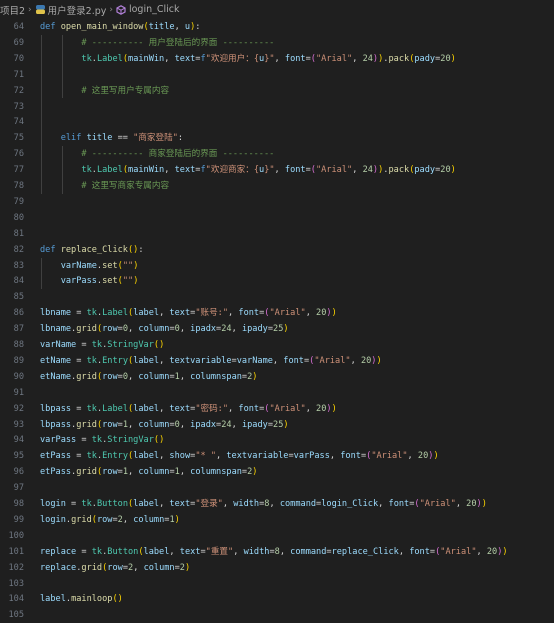  Describe the element at coordinates (350, 456) in the screenshot. I see `code-token: font` at that location.